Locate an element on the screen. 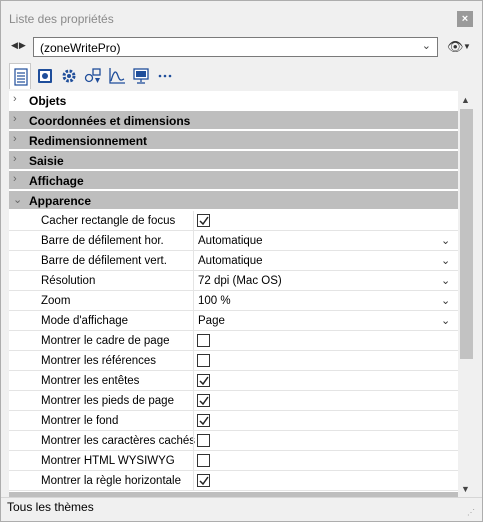  property-name: Zoom is located at coordinates (56, 301).